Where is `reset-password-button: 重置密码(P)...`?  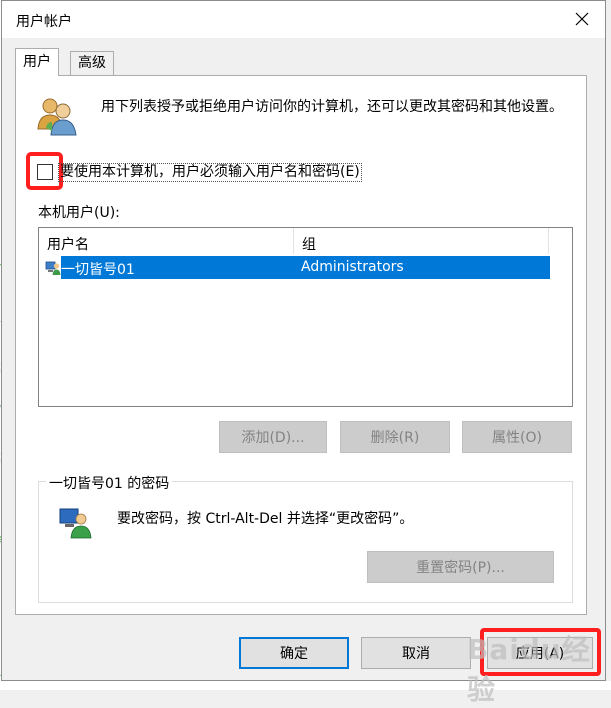 reset-password-button: 重置密码(P)... is located at coordinates (460, 567).